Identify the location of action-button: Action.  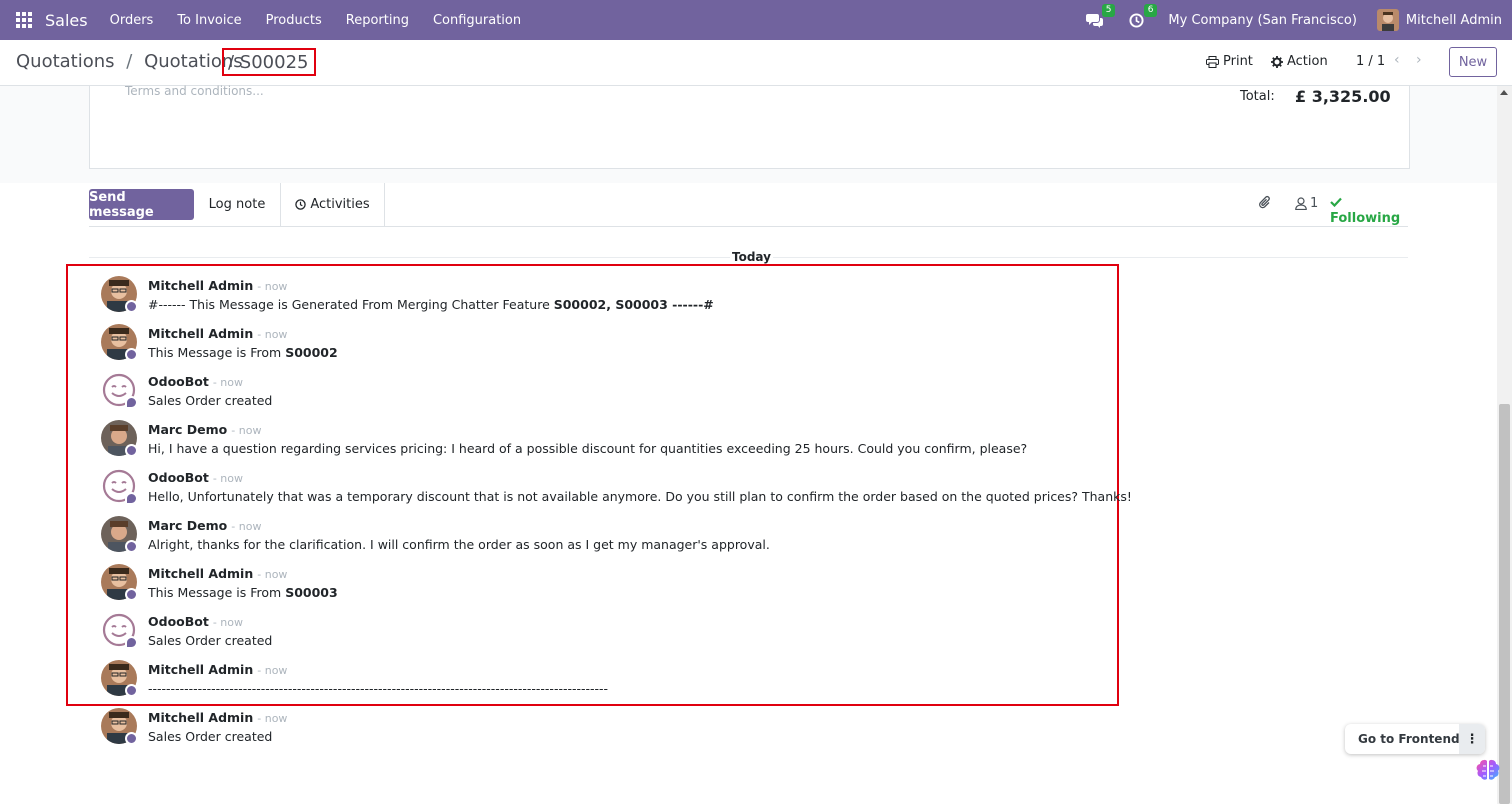
(1299, 61).